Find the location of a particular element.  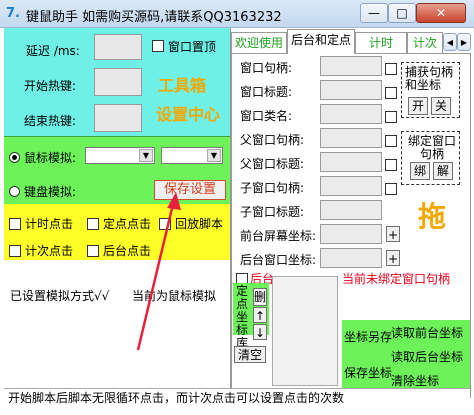

tab-background-fixed: 后台和定点 is located at coordinates (321, 41).